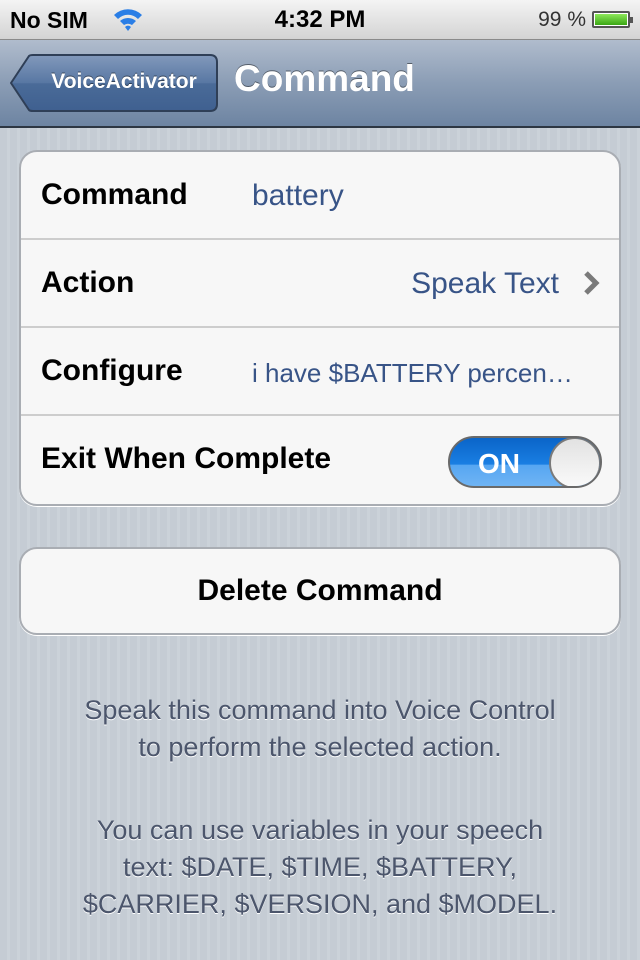 This screenshot has width=640, height=960. Describe the element at coordinates (320, 747) in the screenshot. I see `footer-line: to perform the selected action.` at that location.